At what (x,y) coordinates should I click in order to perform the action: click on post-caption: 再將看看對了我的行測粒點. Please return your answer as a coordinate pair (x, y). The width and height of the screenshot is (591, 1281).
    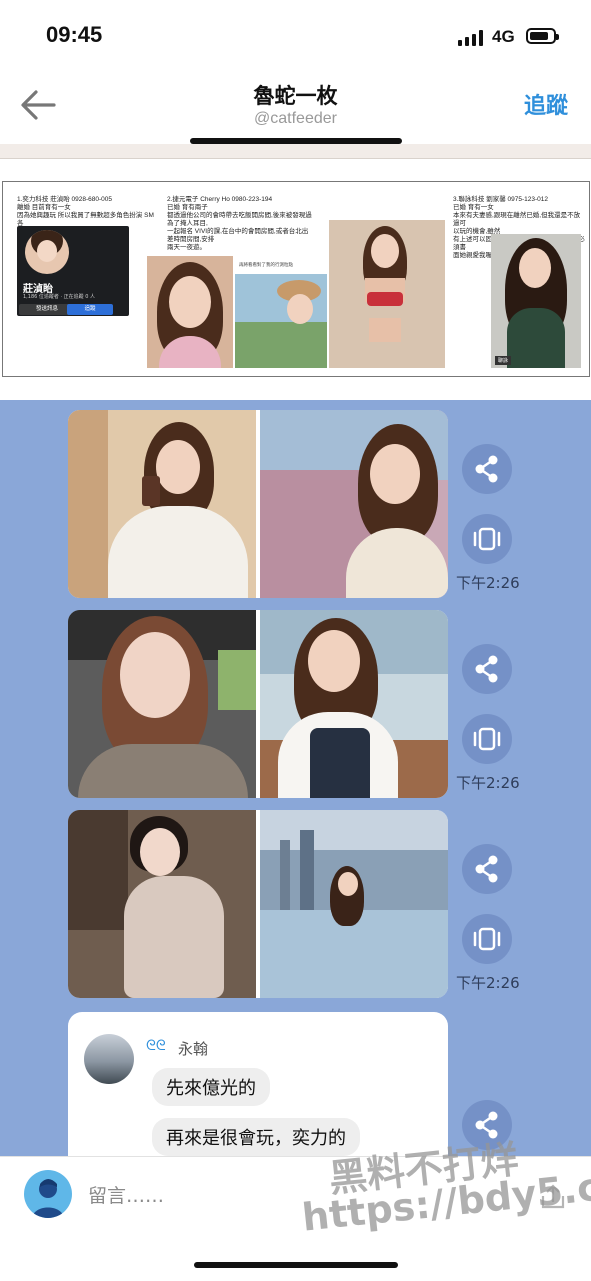
    Looking at the image, I should click on (266, 265).